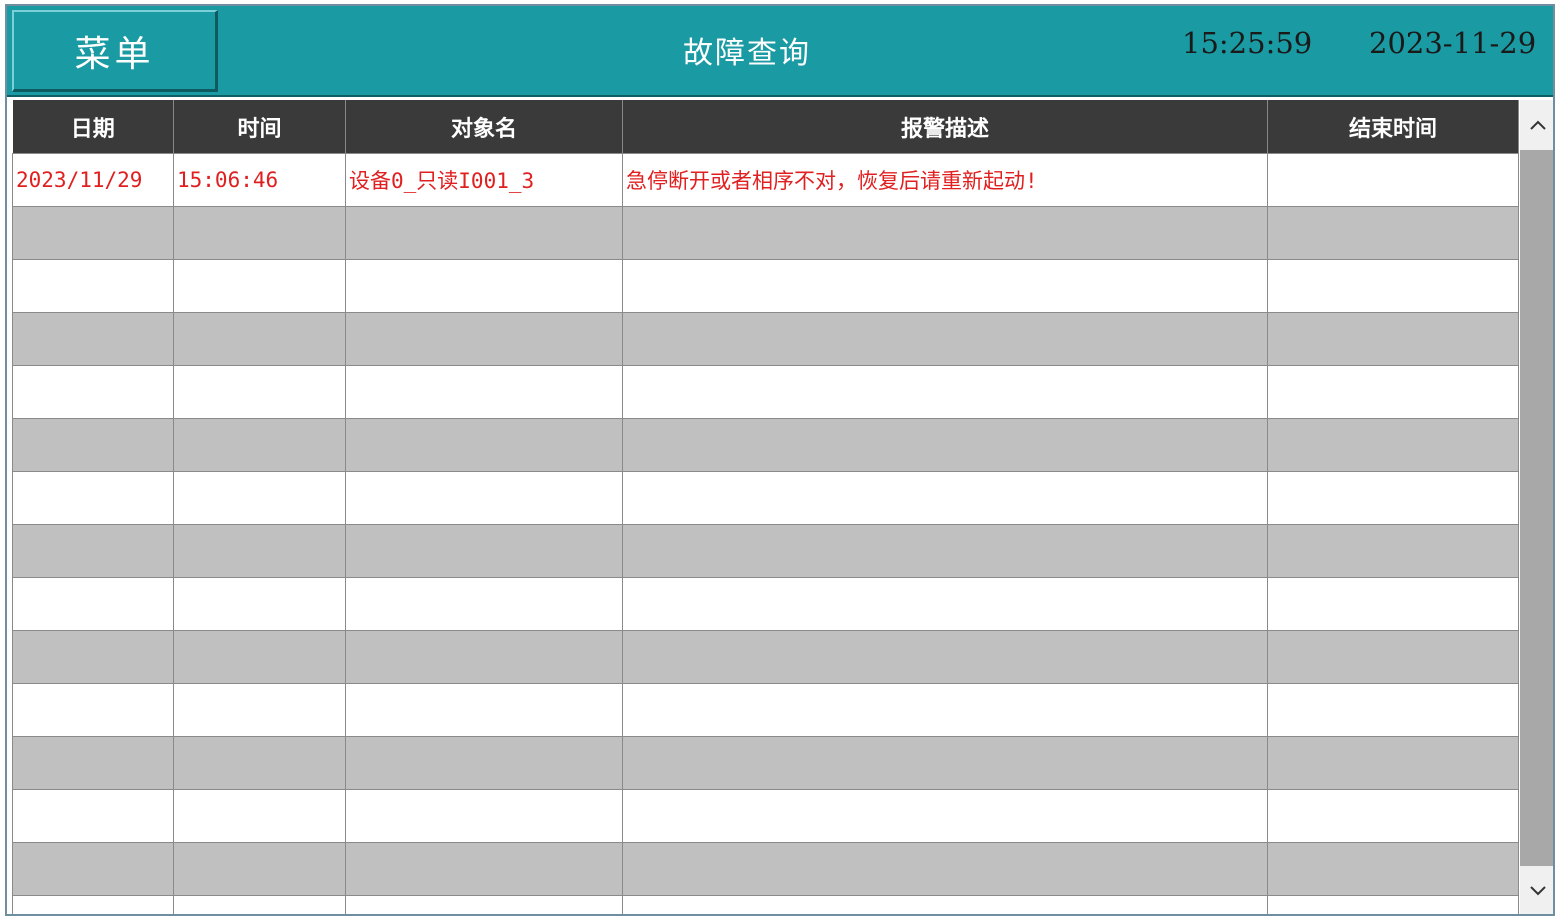 Image resolution: width=1560 pixels, height=921 pixels. What do you see at coordinates (747, 53) in the screenshot?
I see `page-title: 故障查询` at bounding box center [747, 53].